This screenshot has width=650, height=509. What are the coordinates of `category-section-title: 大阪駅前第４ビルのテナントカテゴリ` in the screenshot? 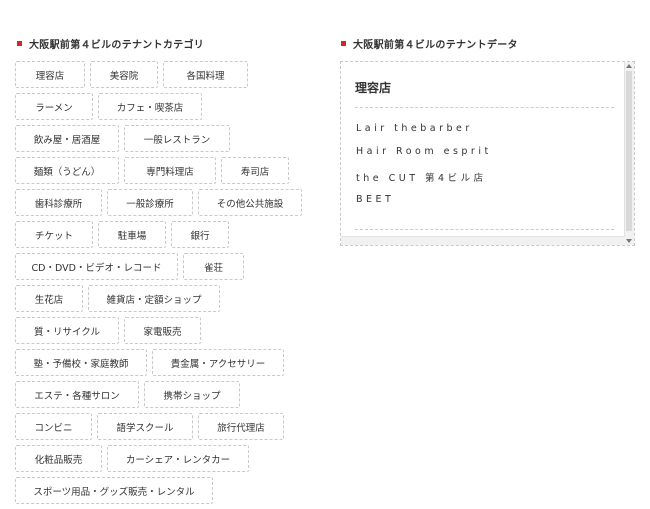 It's located at (110, 43).